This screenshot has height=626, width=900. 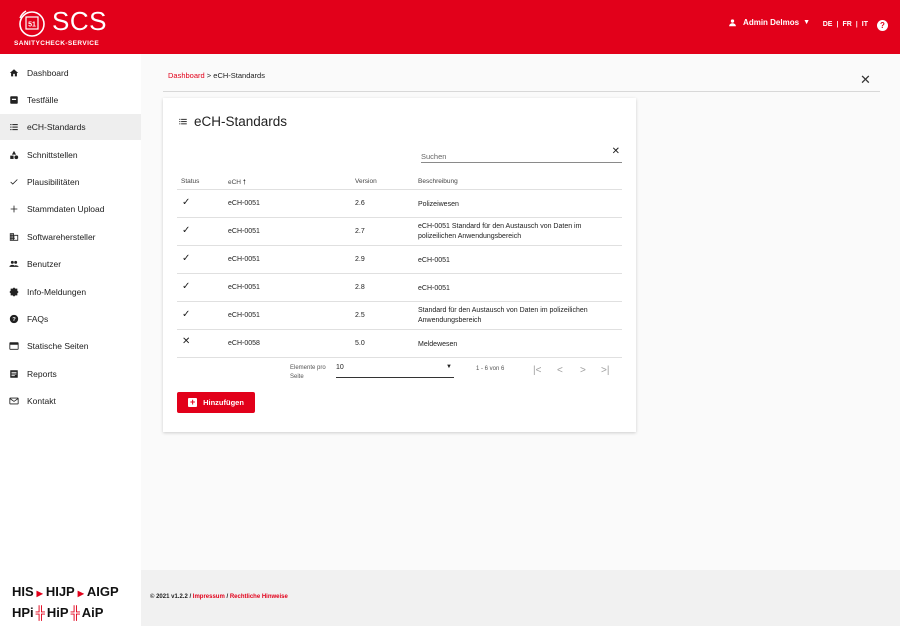 I want to click on help-circle-icon: ?, so click(x=14, y=319).